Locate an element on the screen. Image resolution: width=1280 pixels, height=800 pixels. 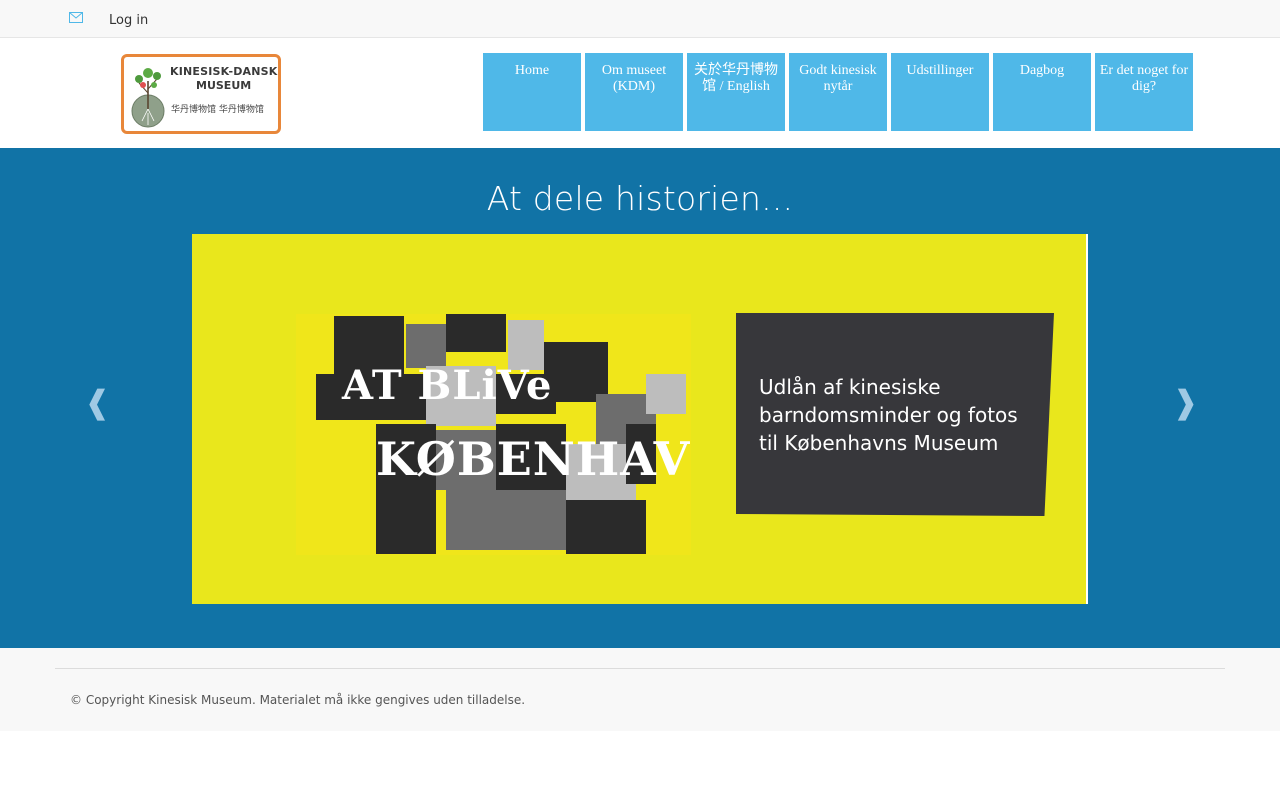
slider-prev-arrow-icon: ❰ is located at coordinates (97, 402).